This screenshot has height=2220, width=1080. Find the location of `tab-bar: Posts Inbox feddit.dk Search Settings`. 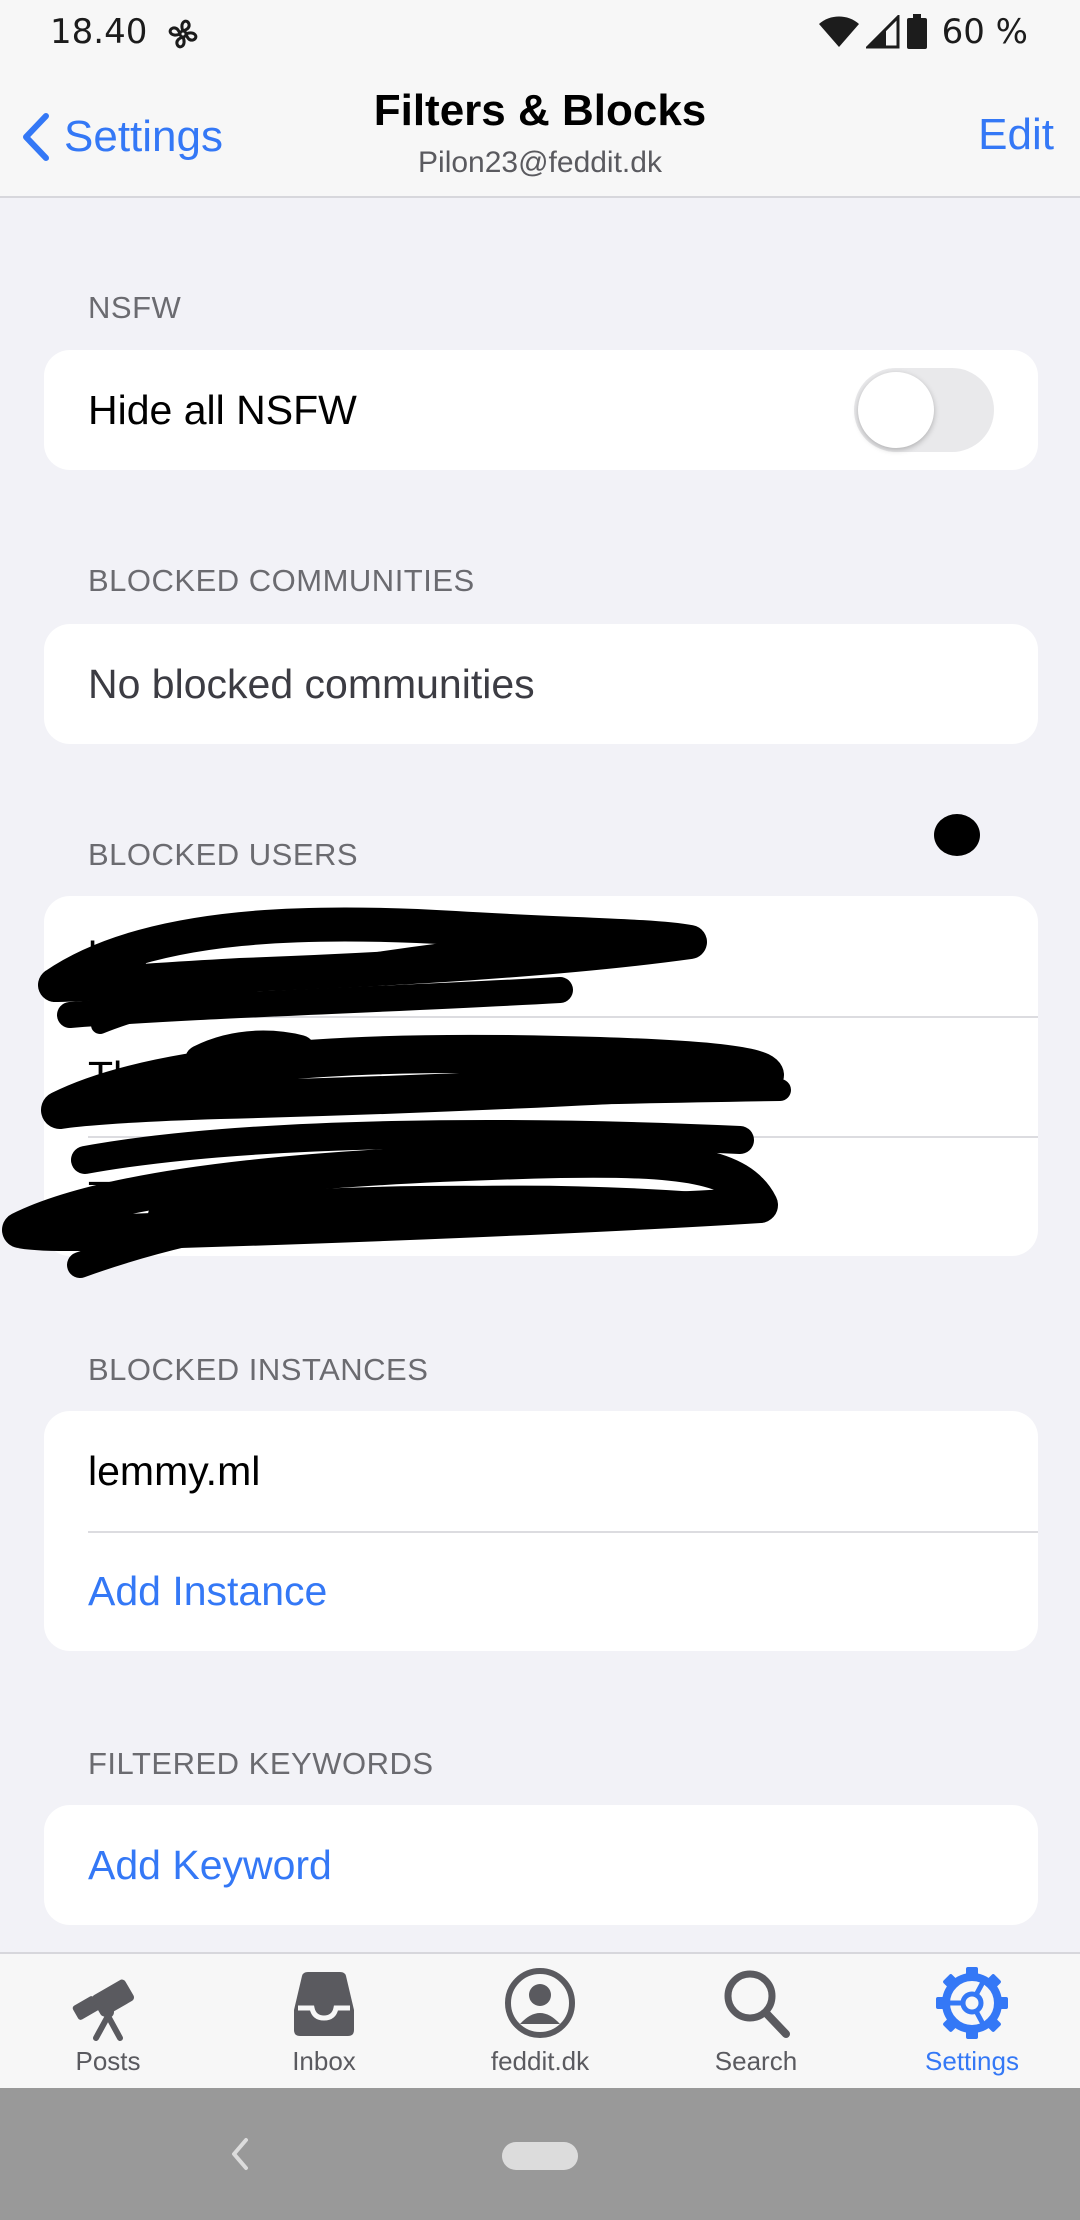

tab-bar: Posts Inbox feddit.dk Search Settings is located at coordinates (540, 2020).